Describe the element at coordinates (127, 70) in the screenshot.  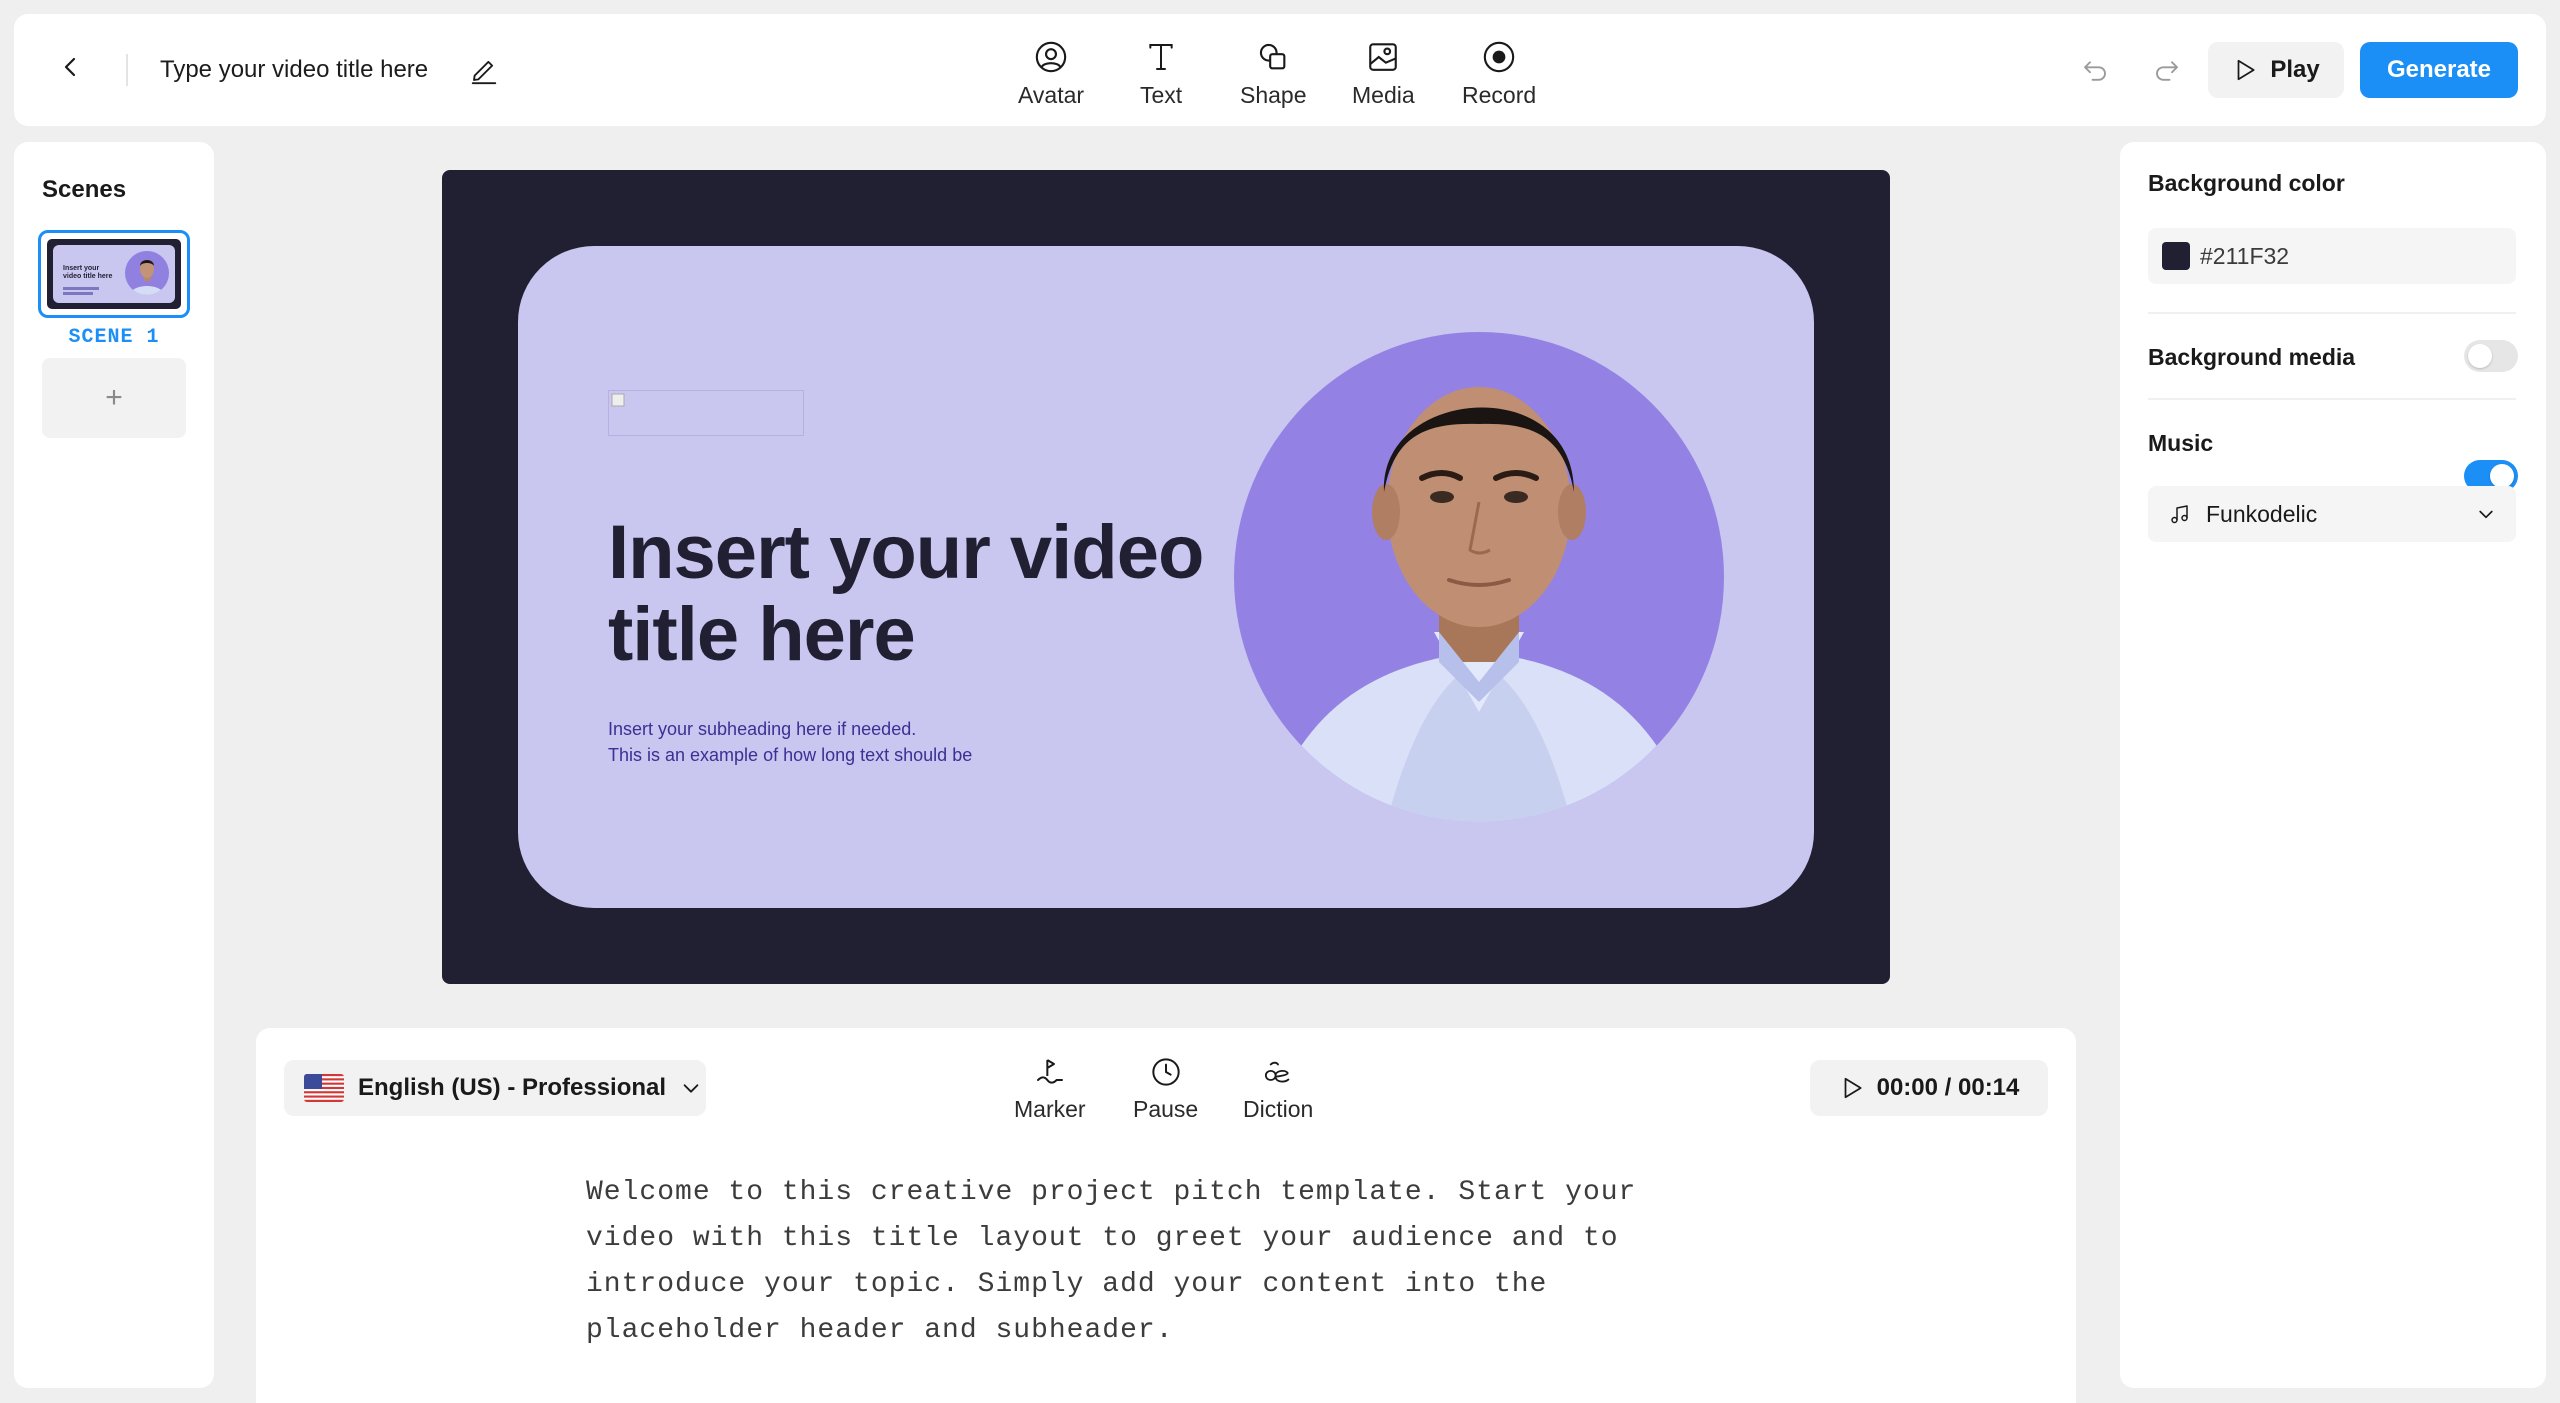
I see `top-bar-divider` at that location.